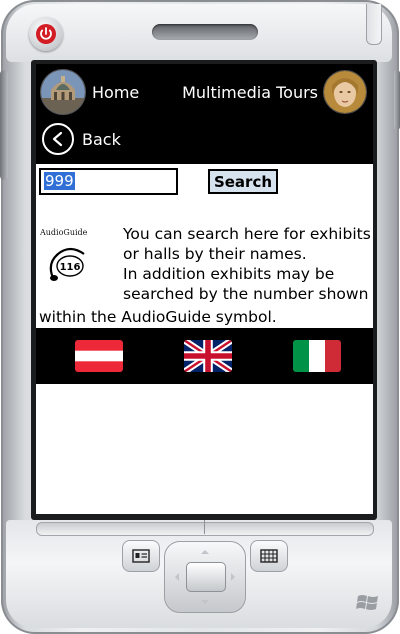  Describe the element at coordinates (250, 92) in the screenshot. I see `multimedia-tours-label: Multimedia Tours` at that location.